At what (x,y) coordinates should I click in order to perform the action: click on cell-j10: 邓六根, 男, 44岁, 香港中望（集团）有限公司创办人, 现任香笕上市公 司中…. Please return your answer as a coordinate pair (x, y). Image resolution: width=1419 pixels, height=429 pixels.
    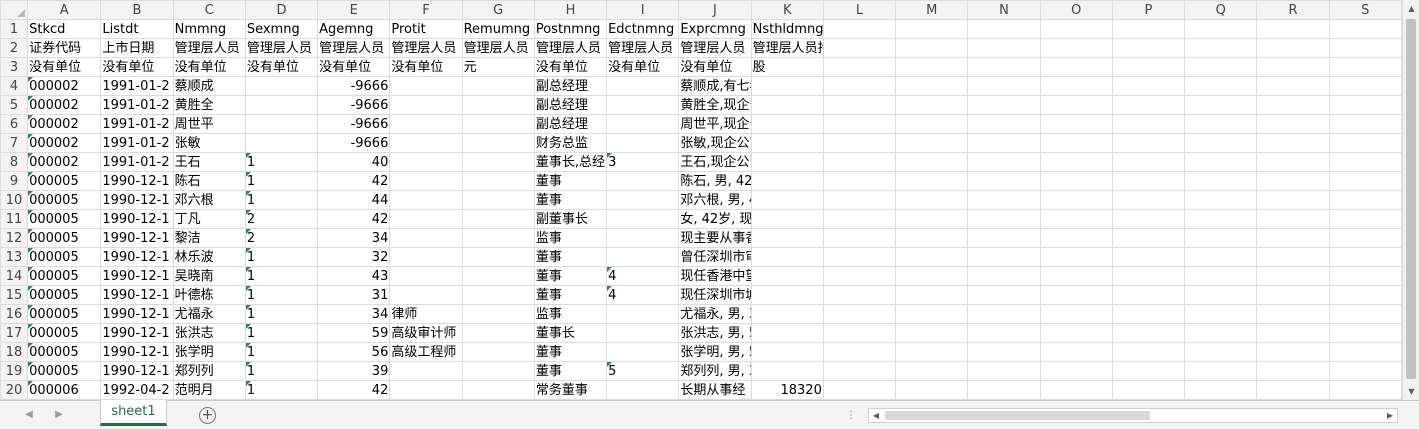
    Looking at the image, I should click on (715, 200).